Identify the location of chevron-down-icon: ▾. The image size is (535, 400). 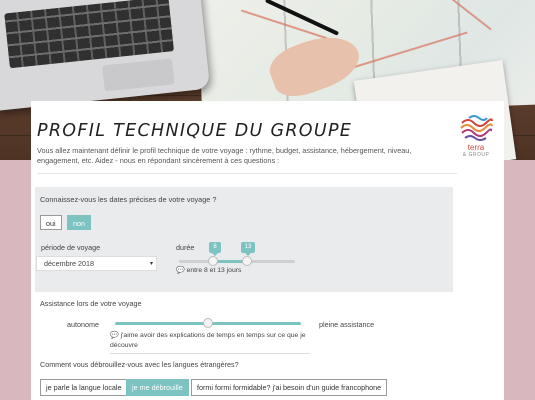
(151, 264).